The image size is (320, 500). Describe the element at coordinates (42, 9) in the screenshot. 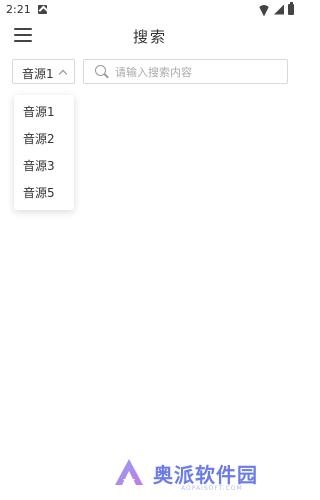

I see `notification-icon` at that location.